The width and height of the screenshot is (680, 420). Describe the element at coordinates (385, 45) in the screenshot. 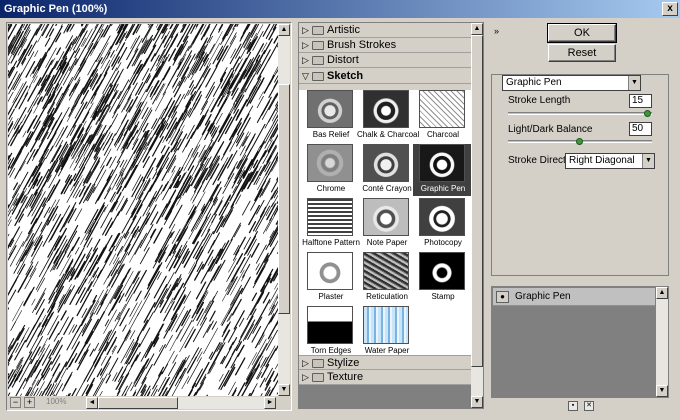

I see `category-brush-strokes: ▷ Brush Strokes` at that location.